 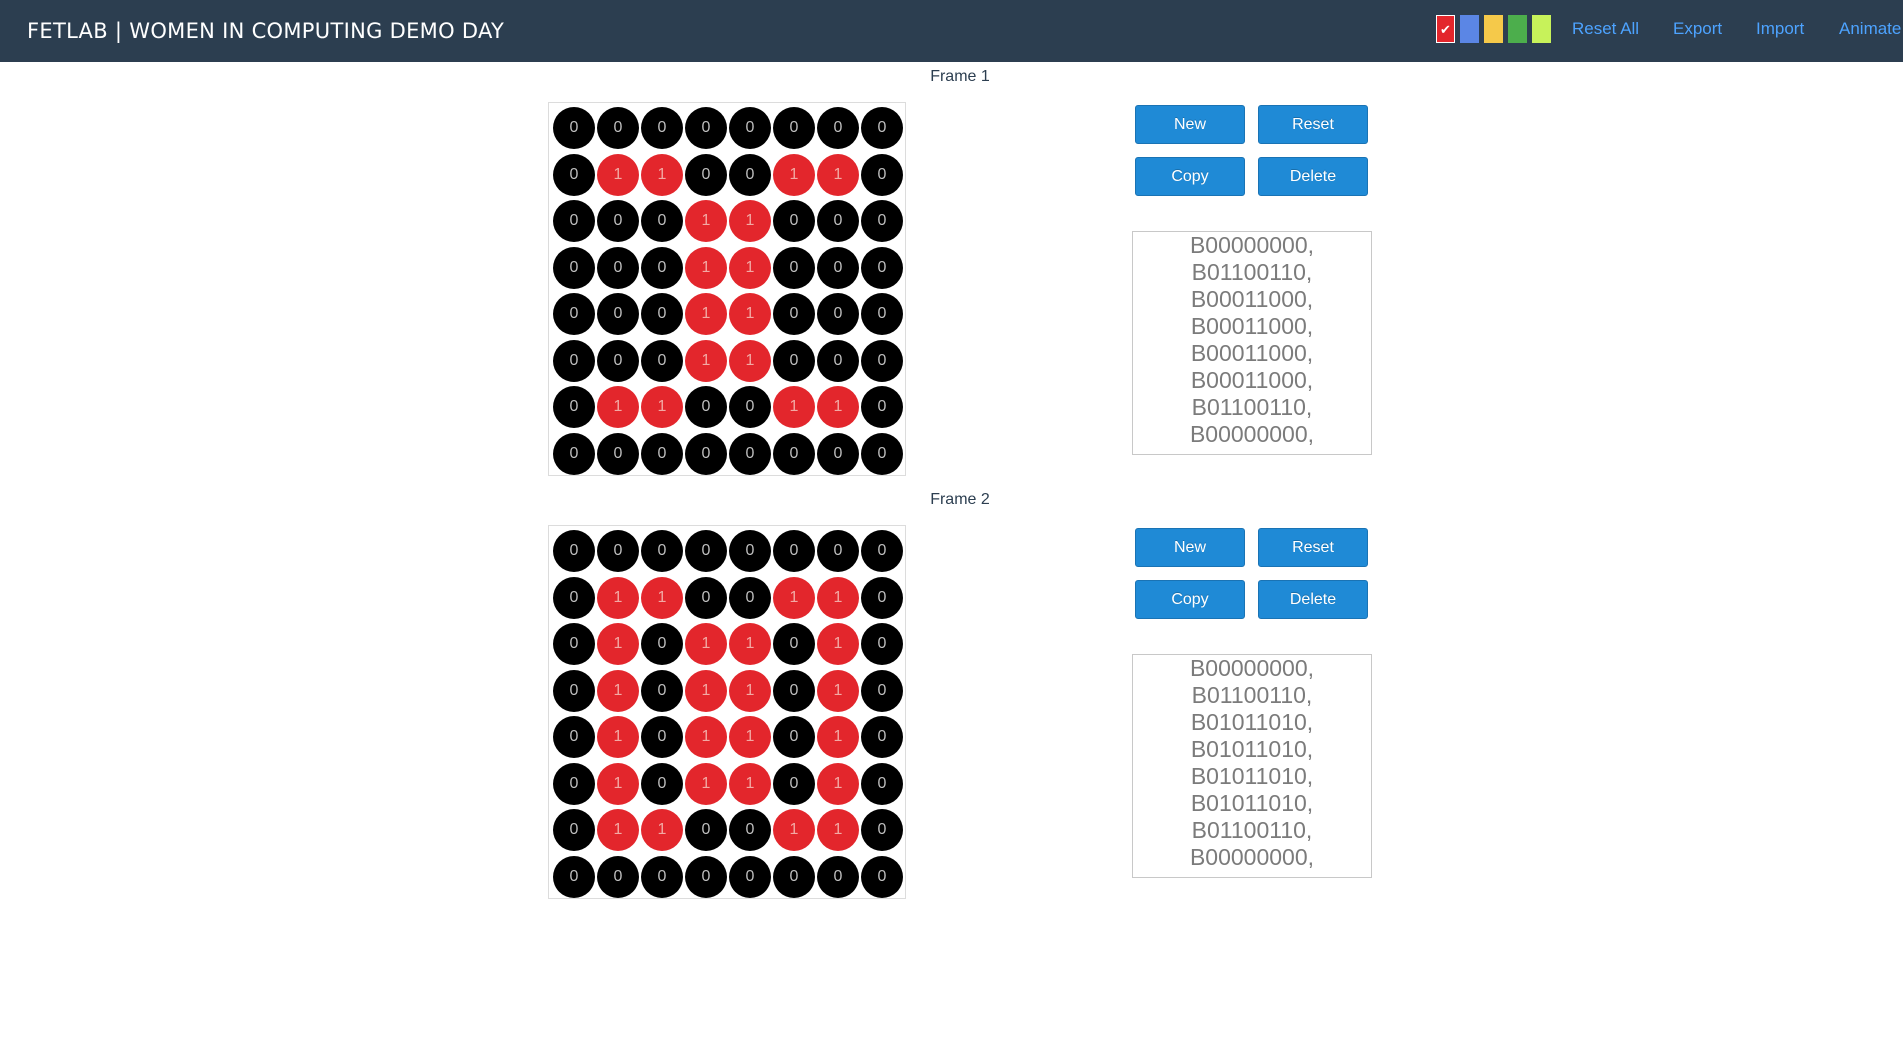 I want to click on frame-1-delete-button: Delete, so click(x=1313, y=176).